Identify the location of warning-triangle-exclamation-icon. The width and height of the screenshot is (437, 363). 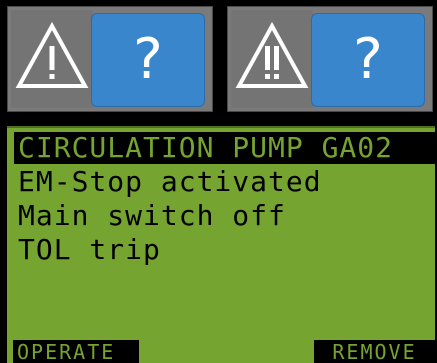
(52, 54).